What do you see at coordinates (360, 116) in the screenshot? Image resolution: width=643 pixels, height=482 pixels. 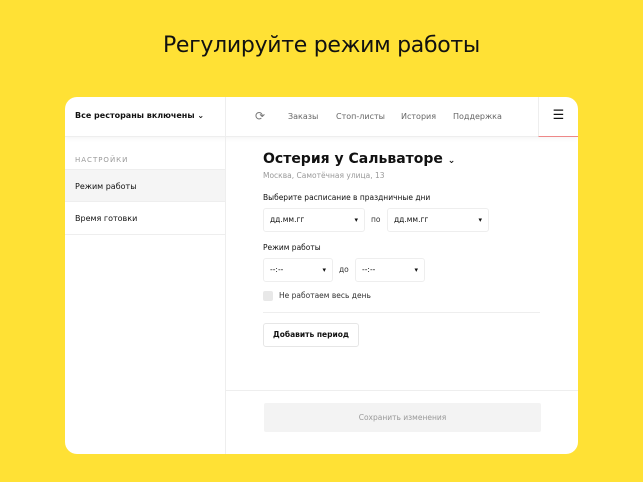 I see `nav-stop-lists: Стоп-листы` at bounding box center [360, 116].